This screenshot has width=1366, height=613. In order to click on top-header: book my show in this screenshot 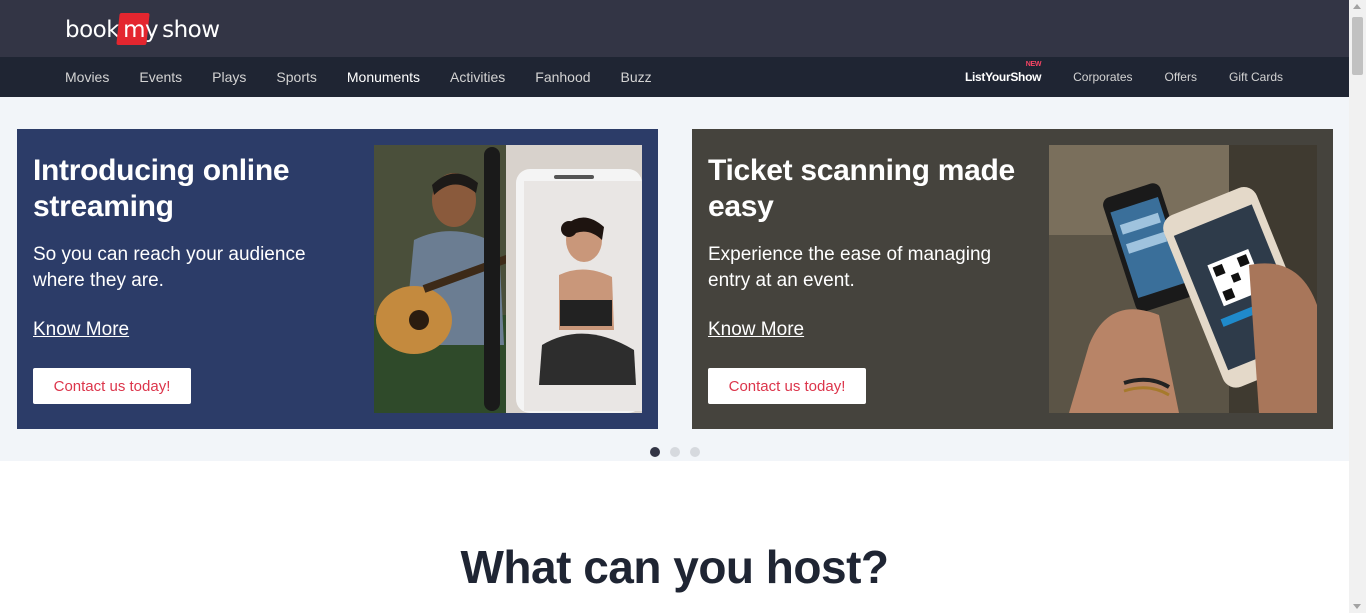, I will do `click(674, 28)`.